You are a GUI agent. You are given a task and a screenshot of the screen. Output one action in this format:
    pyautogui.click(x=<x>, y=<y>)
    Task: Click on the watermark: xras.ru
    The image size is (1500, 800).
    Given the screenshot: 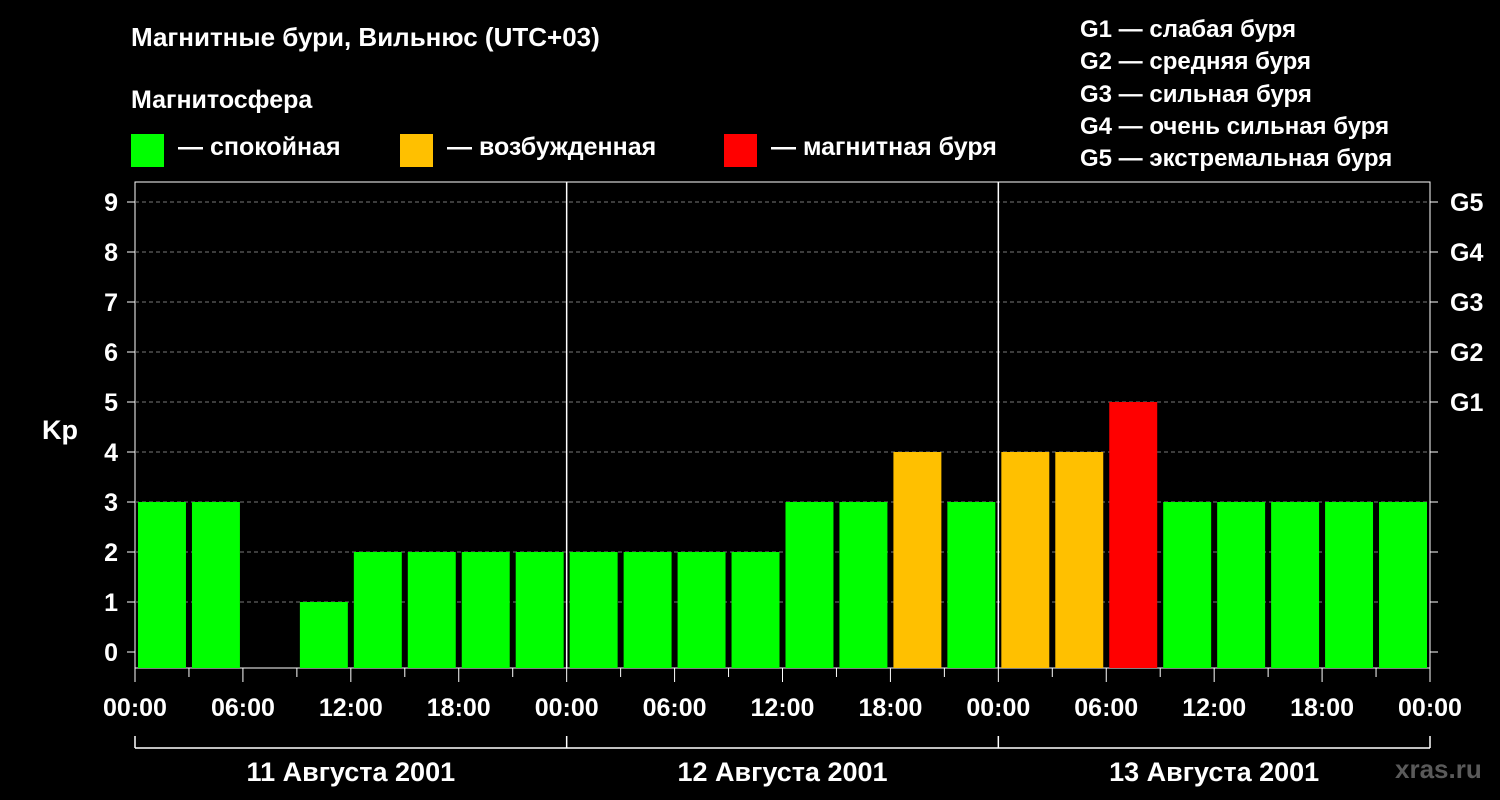 What is the action you would take?
    pyautogui.click(x=1438, y=769)
    